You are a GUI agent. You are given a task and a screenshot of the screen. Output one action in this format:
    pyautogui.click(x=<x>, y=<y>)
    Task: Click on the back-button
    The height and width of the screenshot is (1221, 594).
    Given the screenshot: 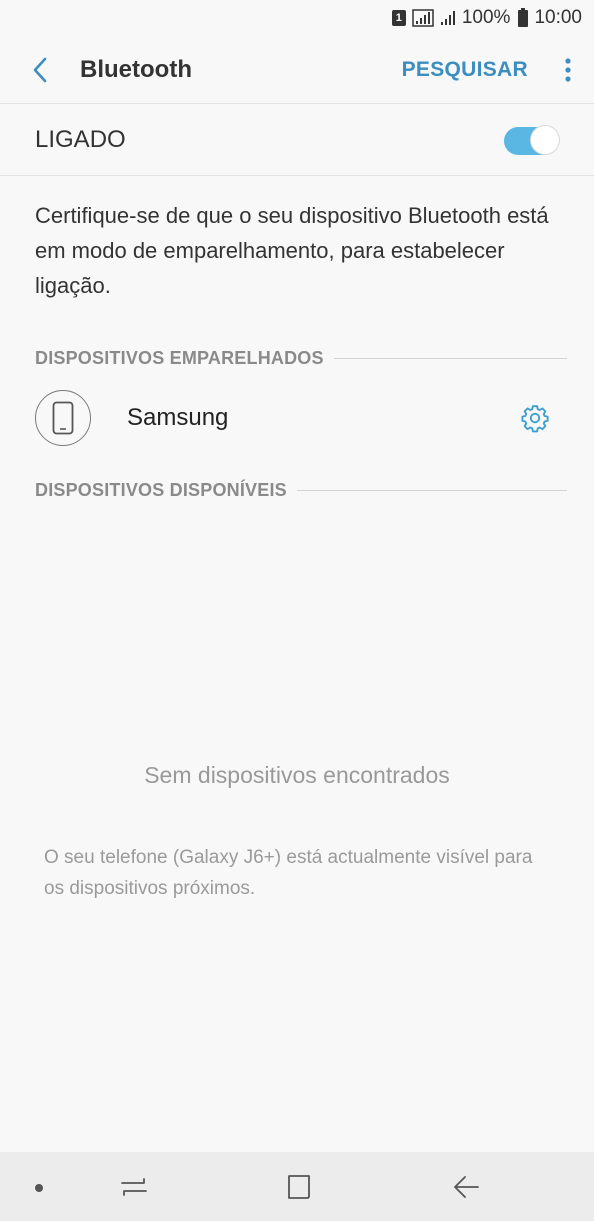 What is the action you would take?
    pyautogui.click(x=40, y=70)
    